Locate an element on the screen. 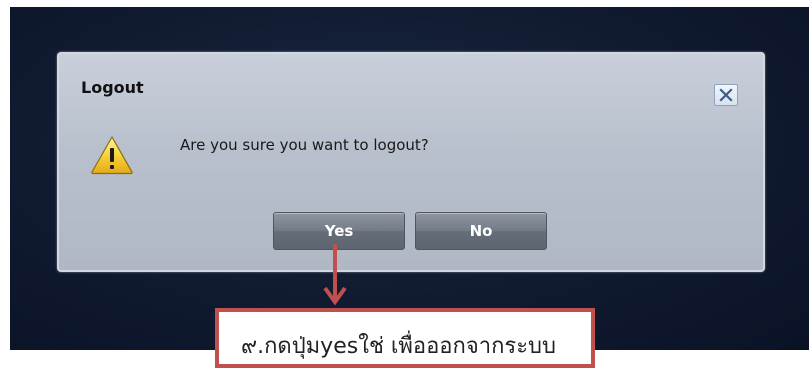 This screenshot has width=809, height=368. dialog-title: Logout is located at coordinates (112, 87).